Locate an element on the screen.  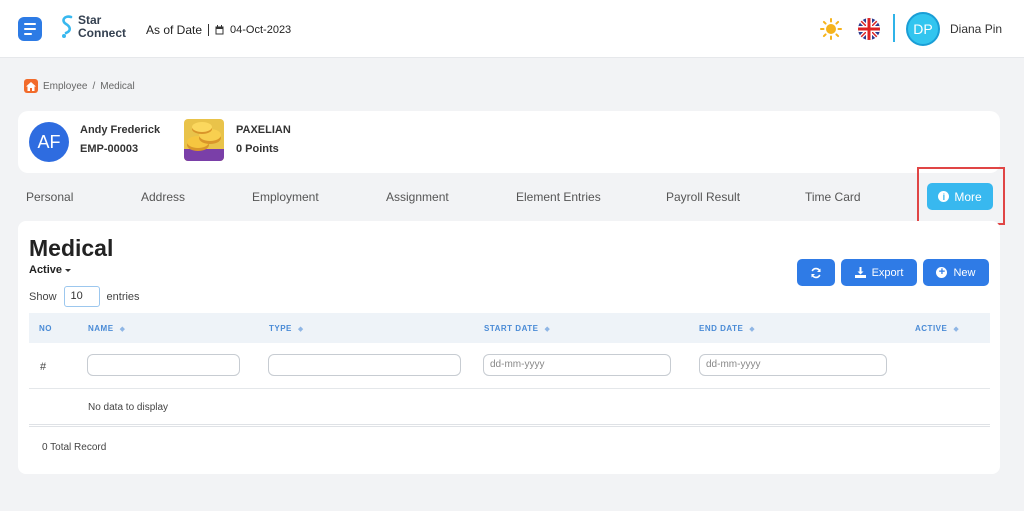
filter-row: # dd-mm-yyyy dd-mm-yyyy is located at coordinates (509, 366).